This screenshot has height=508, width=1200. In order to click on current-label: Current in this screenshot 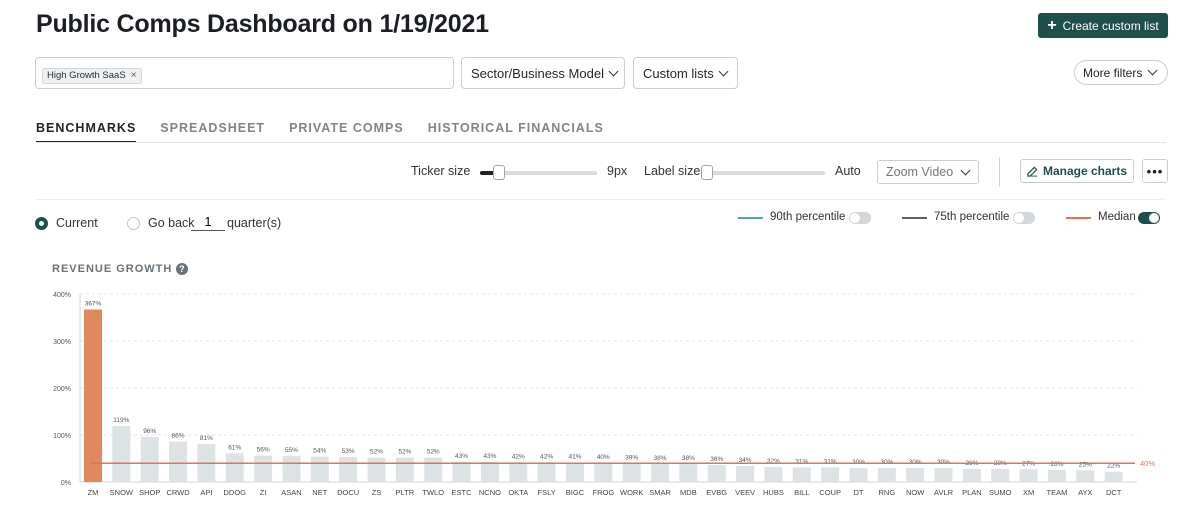, I will do `click(77, 223)`.